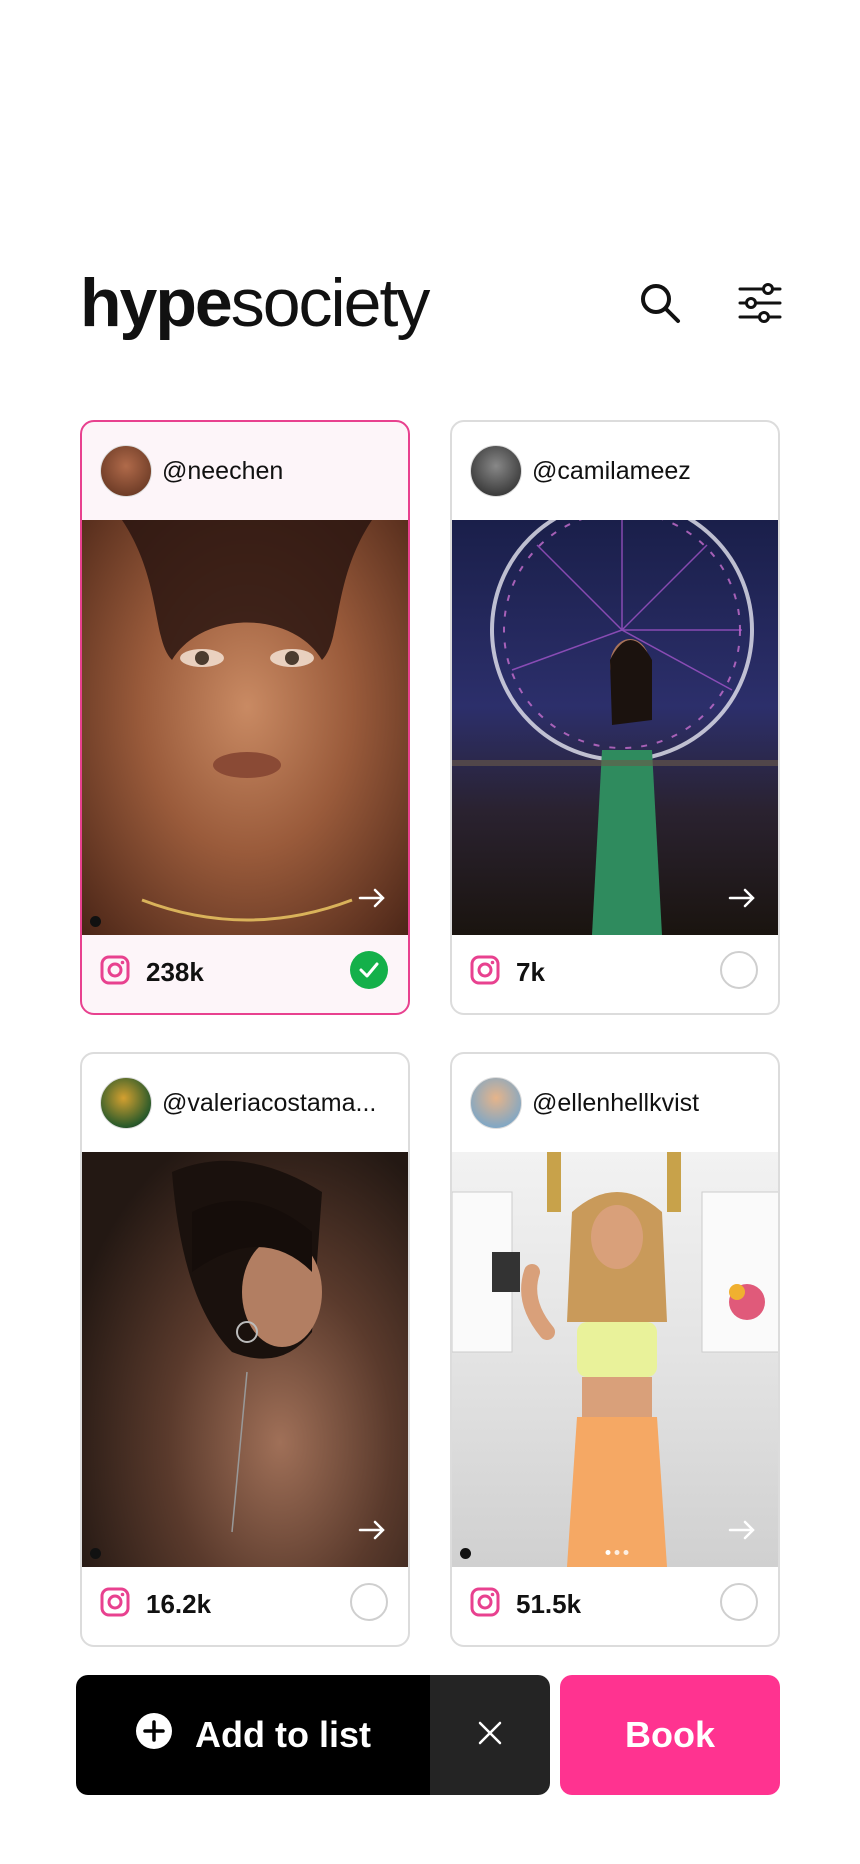  What do you see at coordinates (431, 303) in the screenshot?
I see `app-header: hypesociety` at bounding box center [431, 303].